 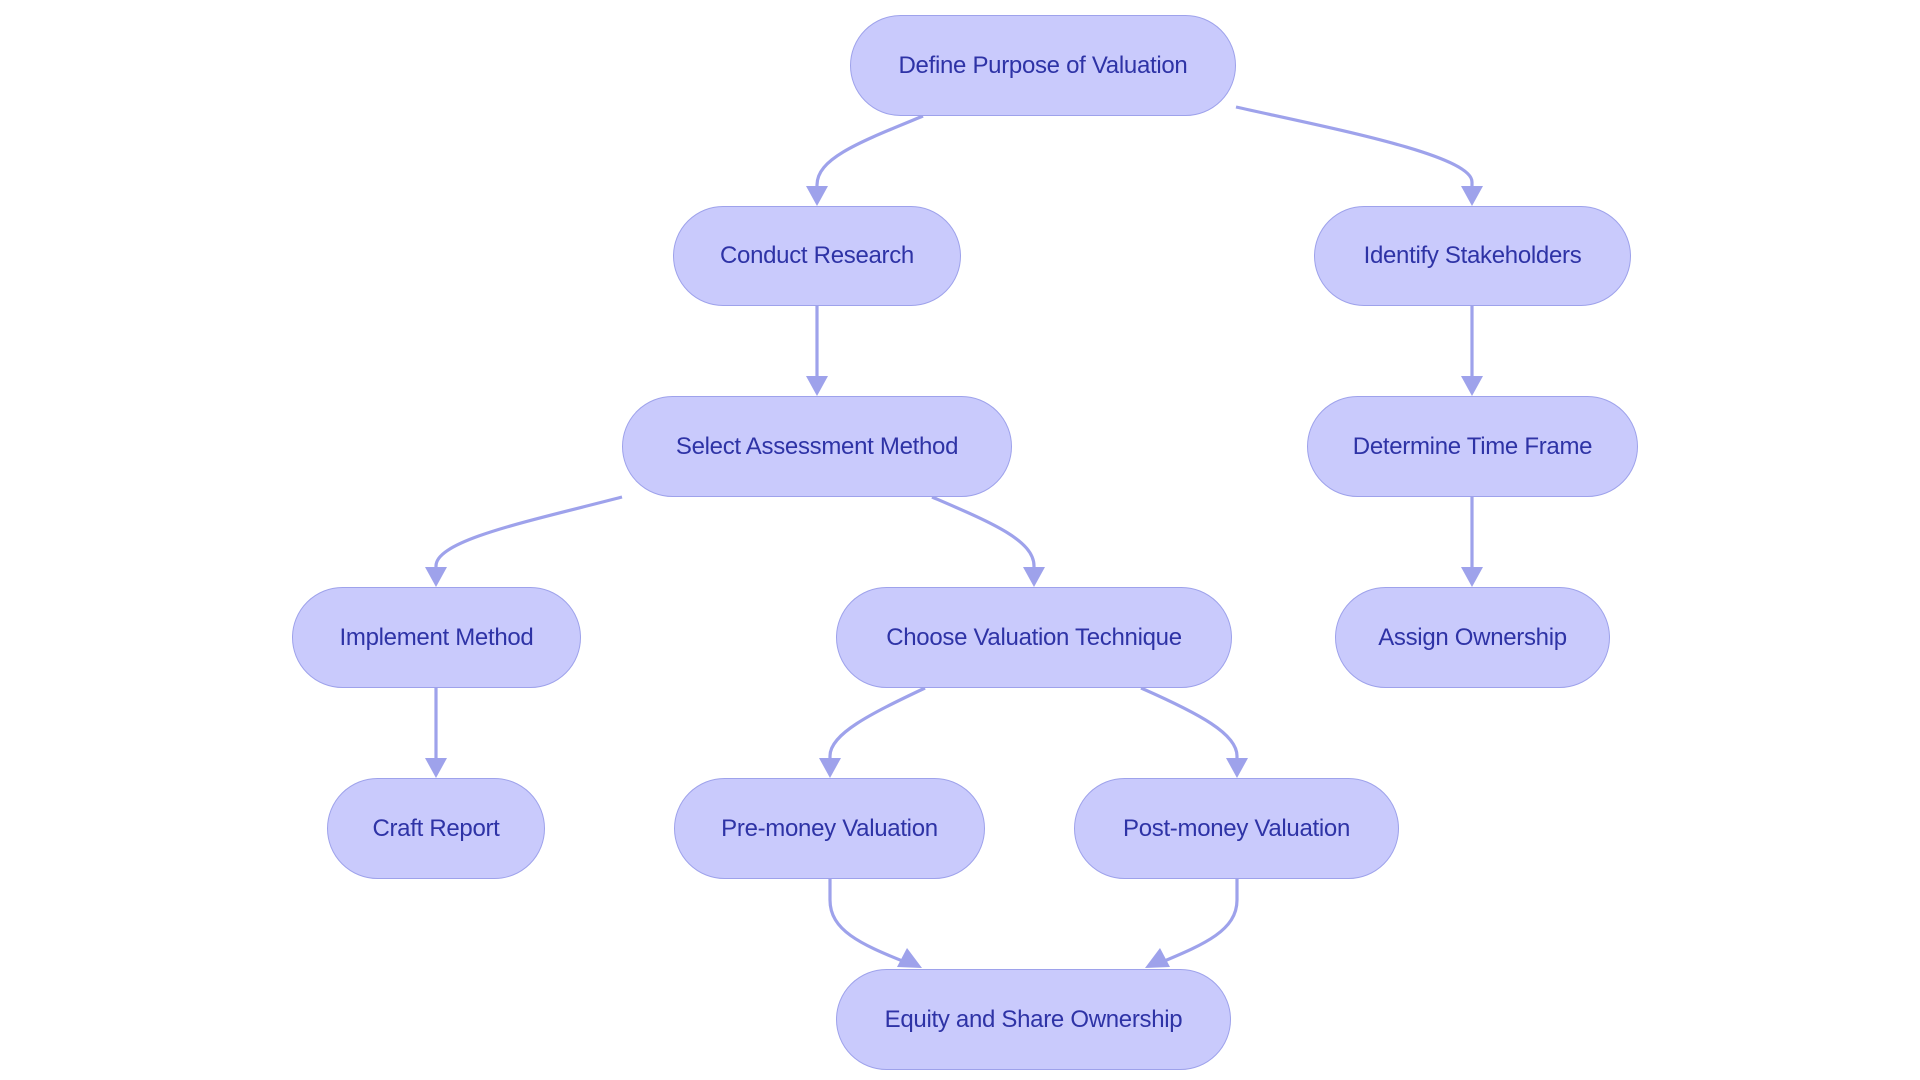 I want to click on node-label: Identify Stakeholders, so click(x=1472, y=255).